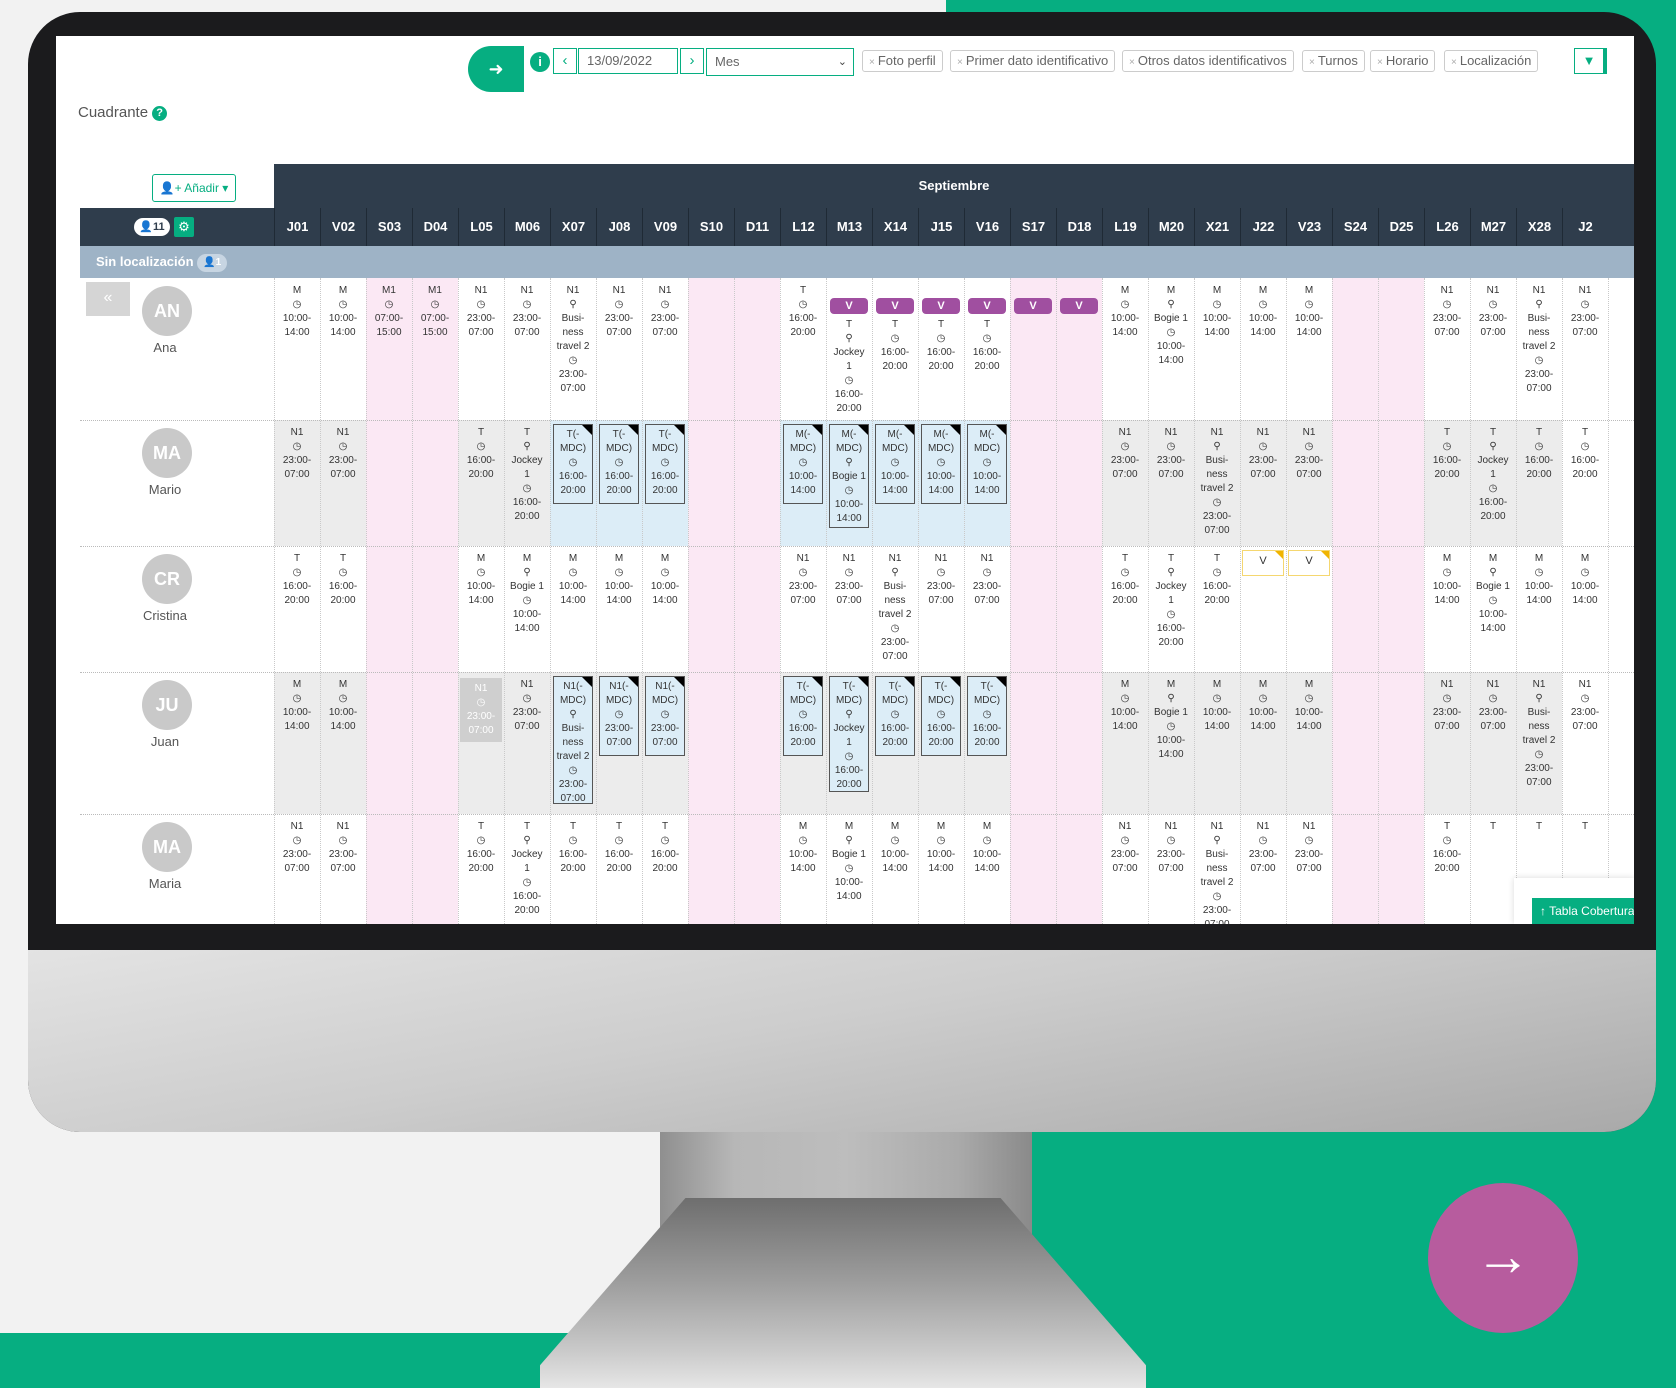 The width and height of the screenshot is (1676, 1388). I want to click on people-count-badge: 👤11, so click(152, 227).